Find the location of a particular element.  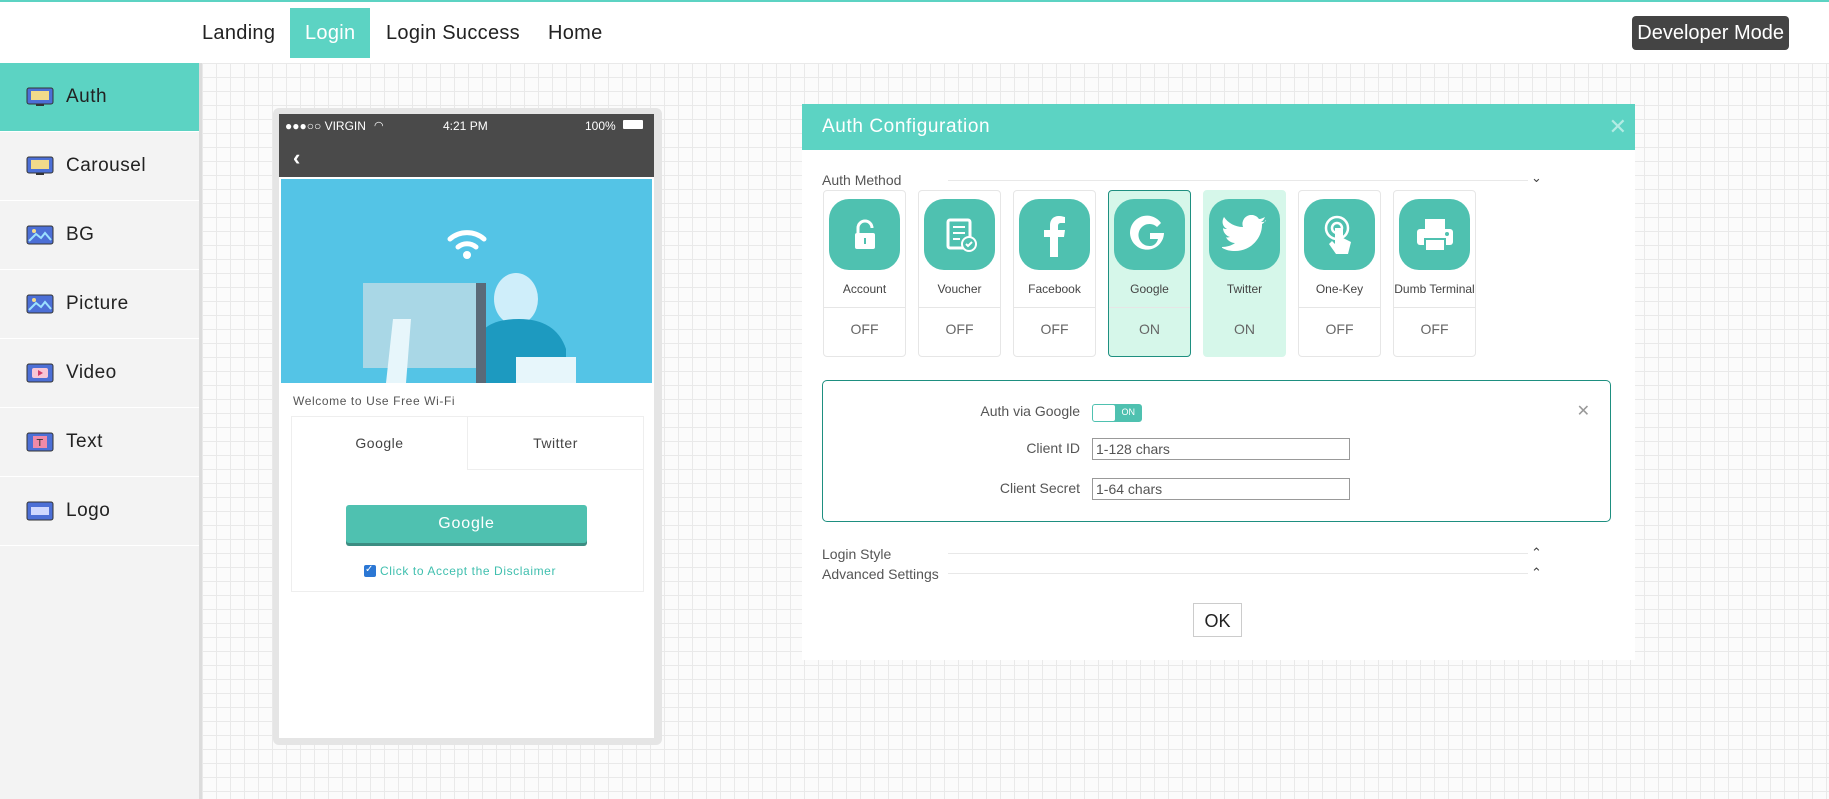

battery-icon is located at coordinates (633, 124).